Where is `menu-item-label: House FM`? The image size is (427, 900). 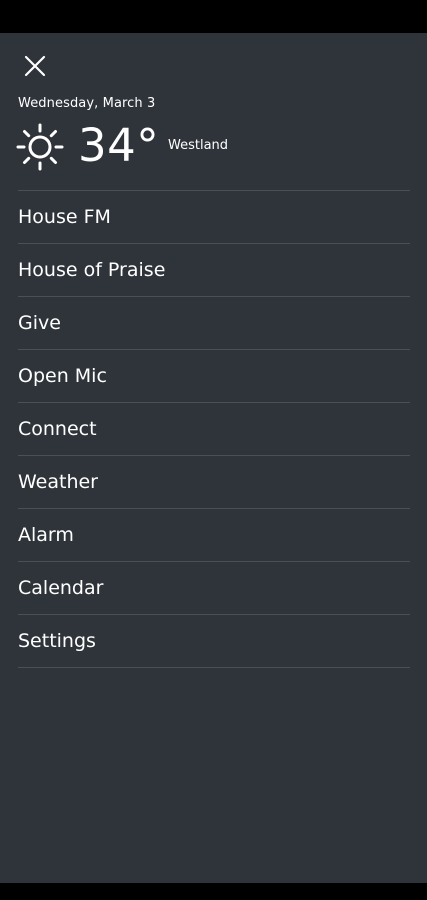
menu-item-label: House FM is located at coordinates (64, 217).